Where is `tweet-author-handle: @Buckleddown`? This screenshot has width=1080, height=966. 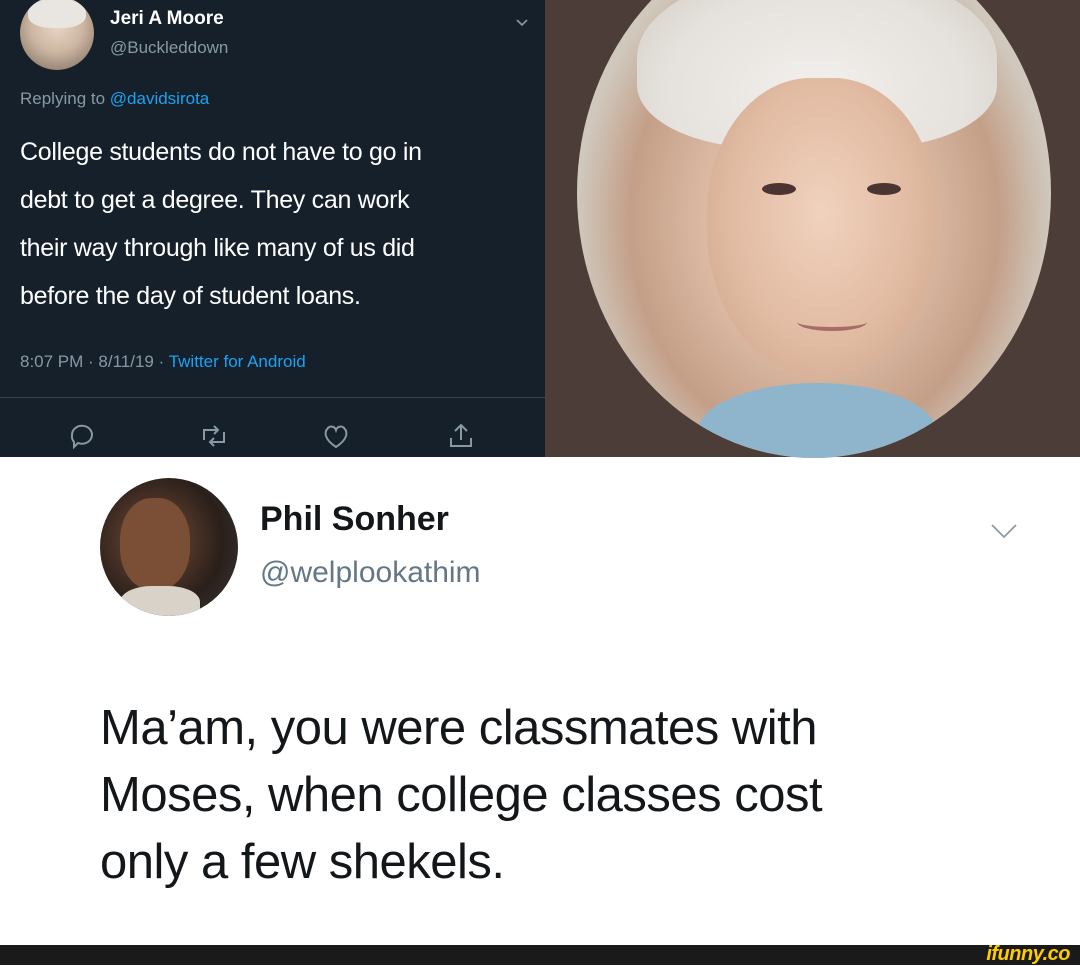
tweet-author-handle: @Buckleddown is located at coordinates (169, 48).